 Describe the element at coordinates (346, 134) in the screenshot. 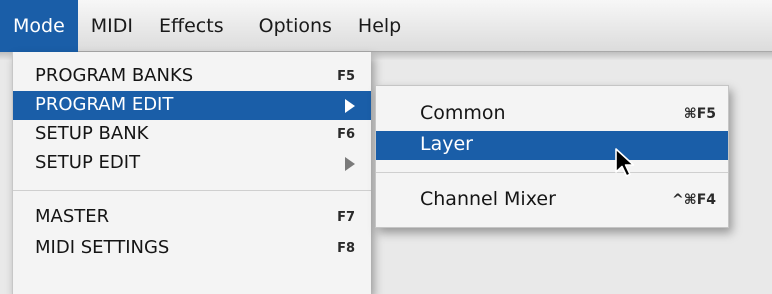

I see `shortcut-label: F6` at that location.